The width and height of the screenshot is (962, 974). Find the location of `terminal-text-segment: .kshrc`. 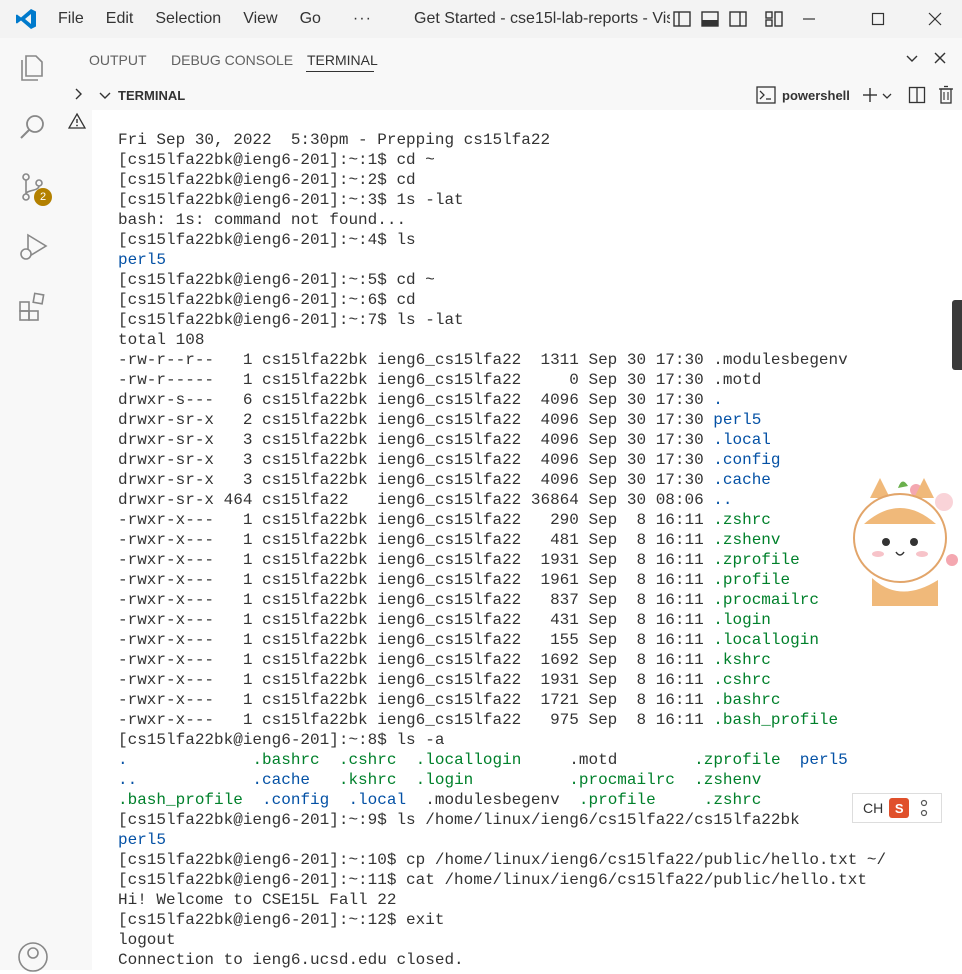

terminal-text-segment: .kshrc is located at coordinates (742, 660).